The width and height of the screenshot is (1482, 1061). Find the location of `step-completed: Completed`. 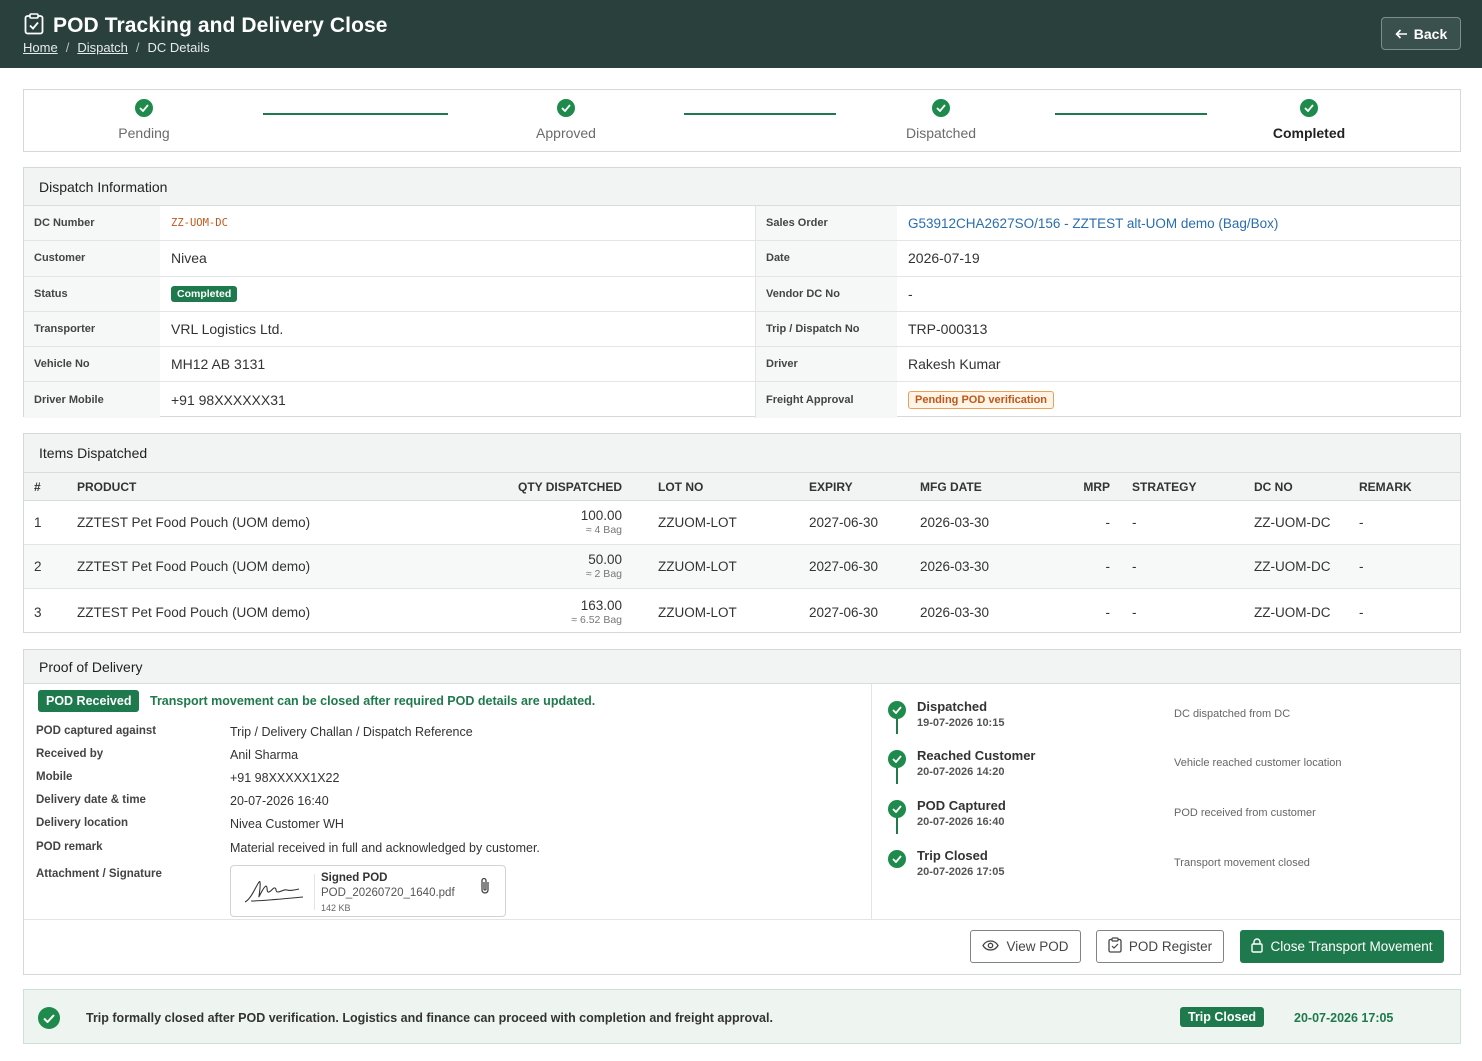

step-completed: Completed is located at coordinates (1309, 120).